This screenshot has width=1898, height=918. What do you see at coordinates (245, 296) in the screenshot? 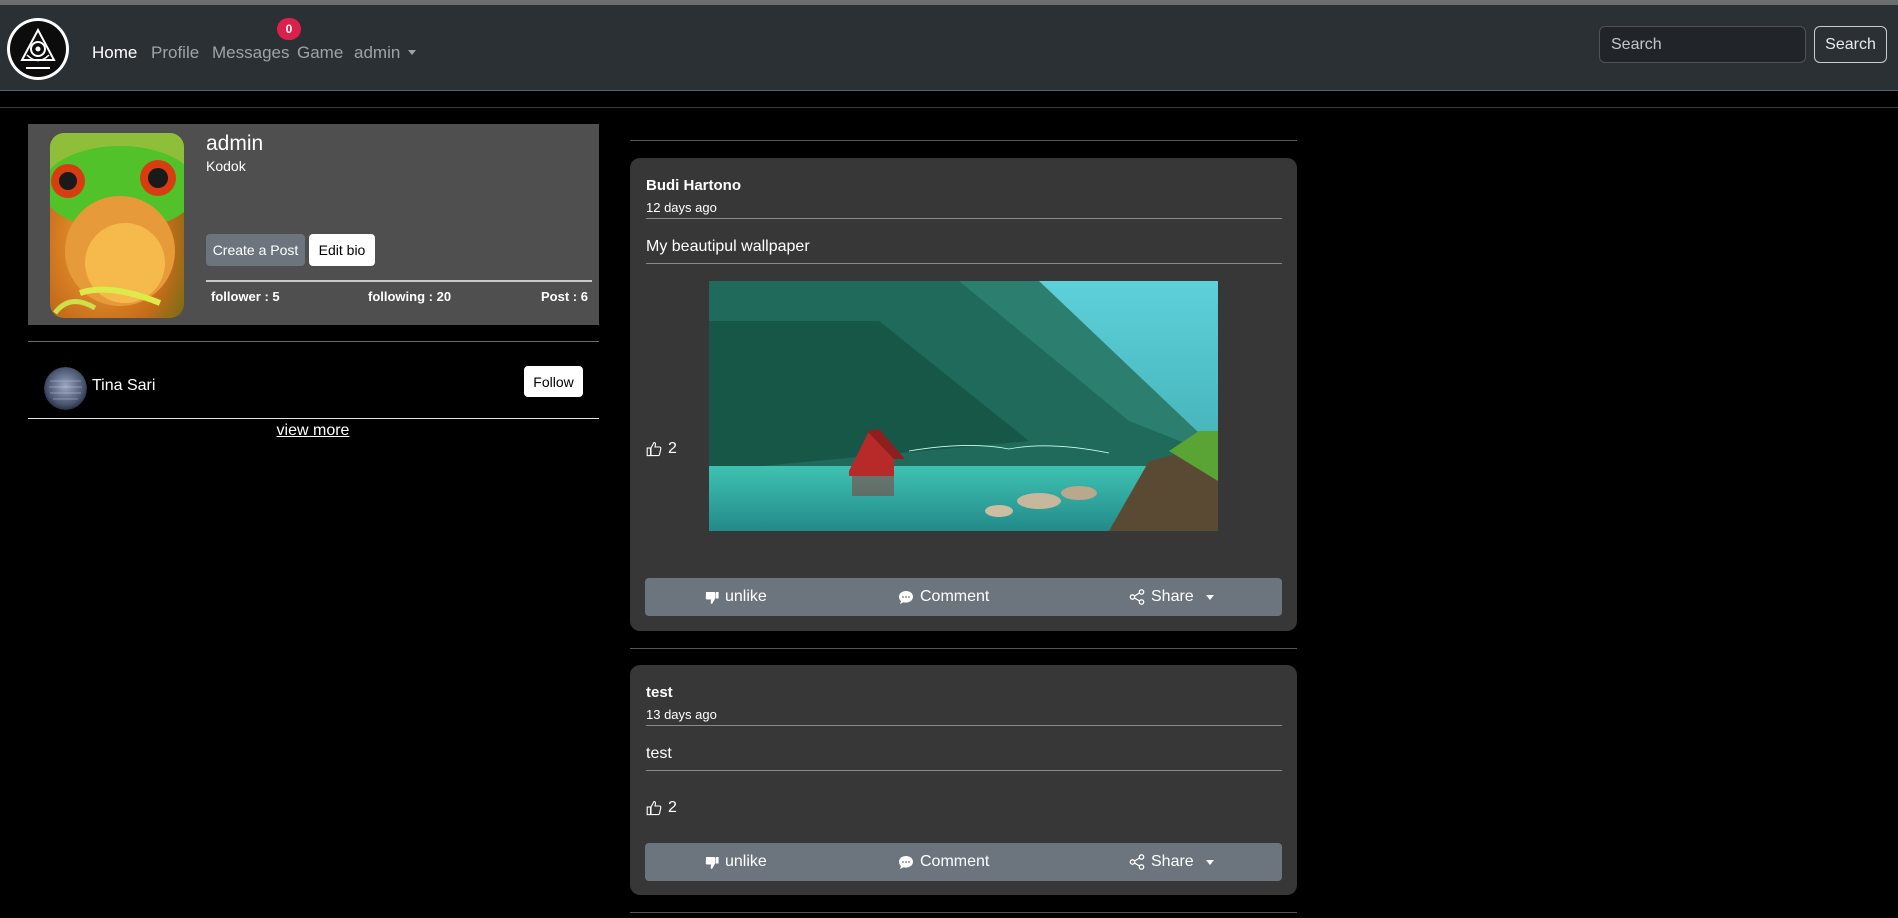
I see `follower-count: follower : 5` at bounding box center [245, 296].